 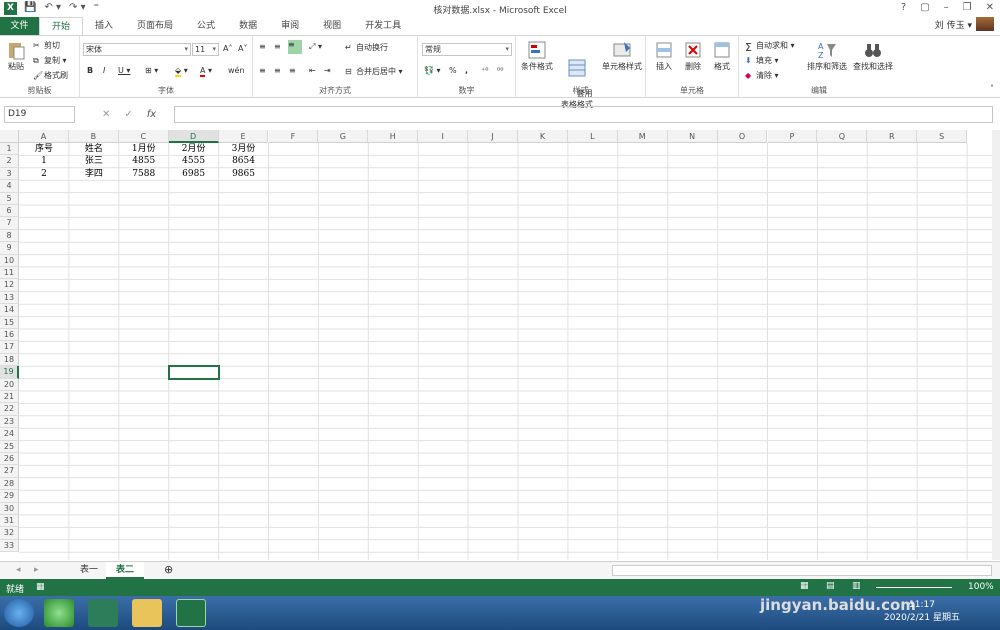 I want to click on column-header-h: H, so click(x=393, y=136).